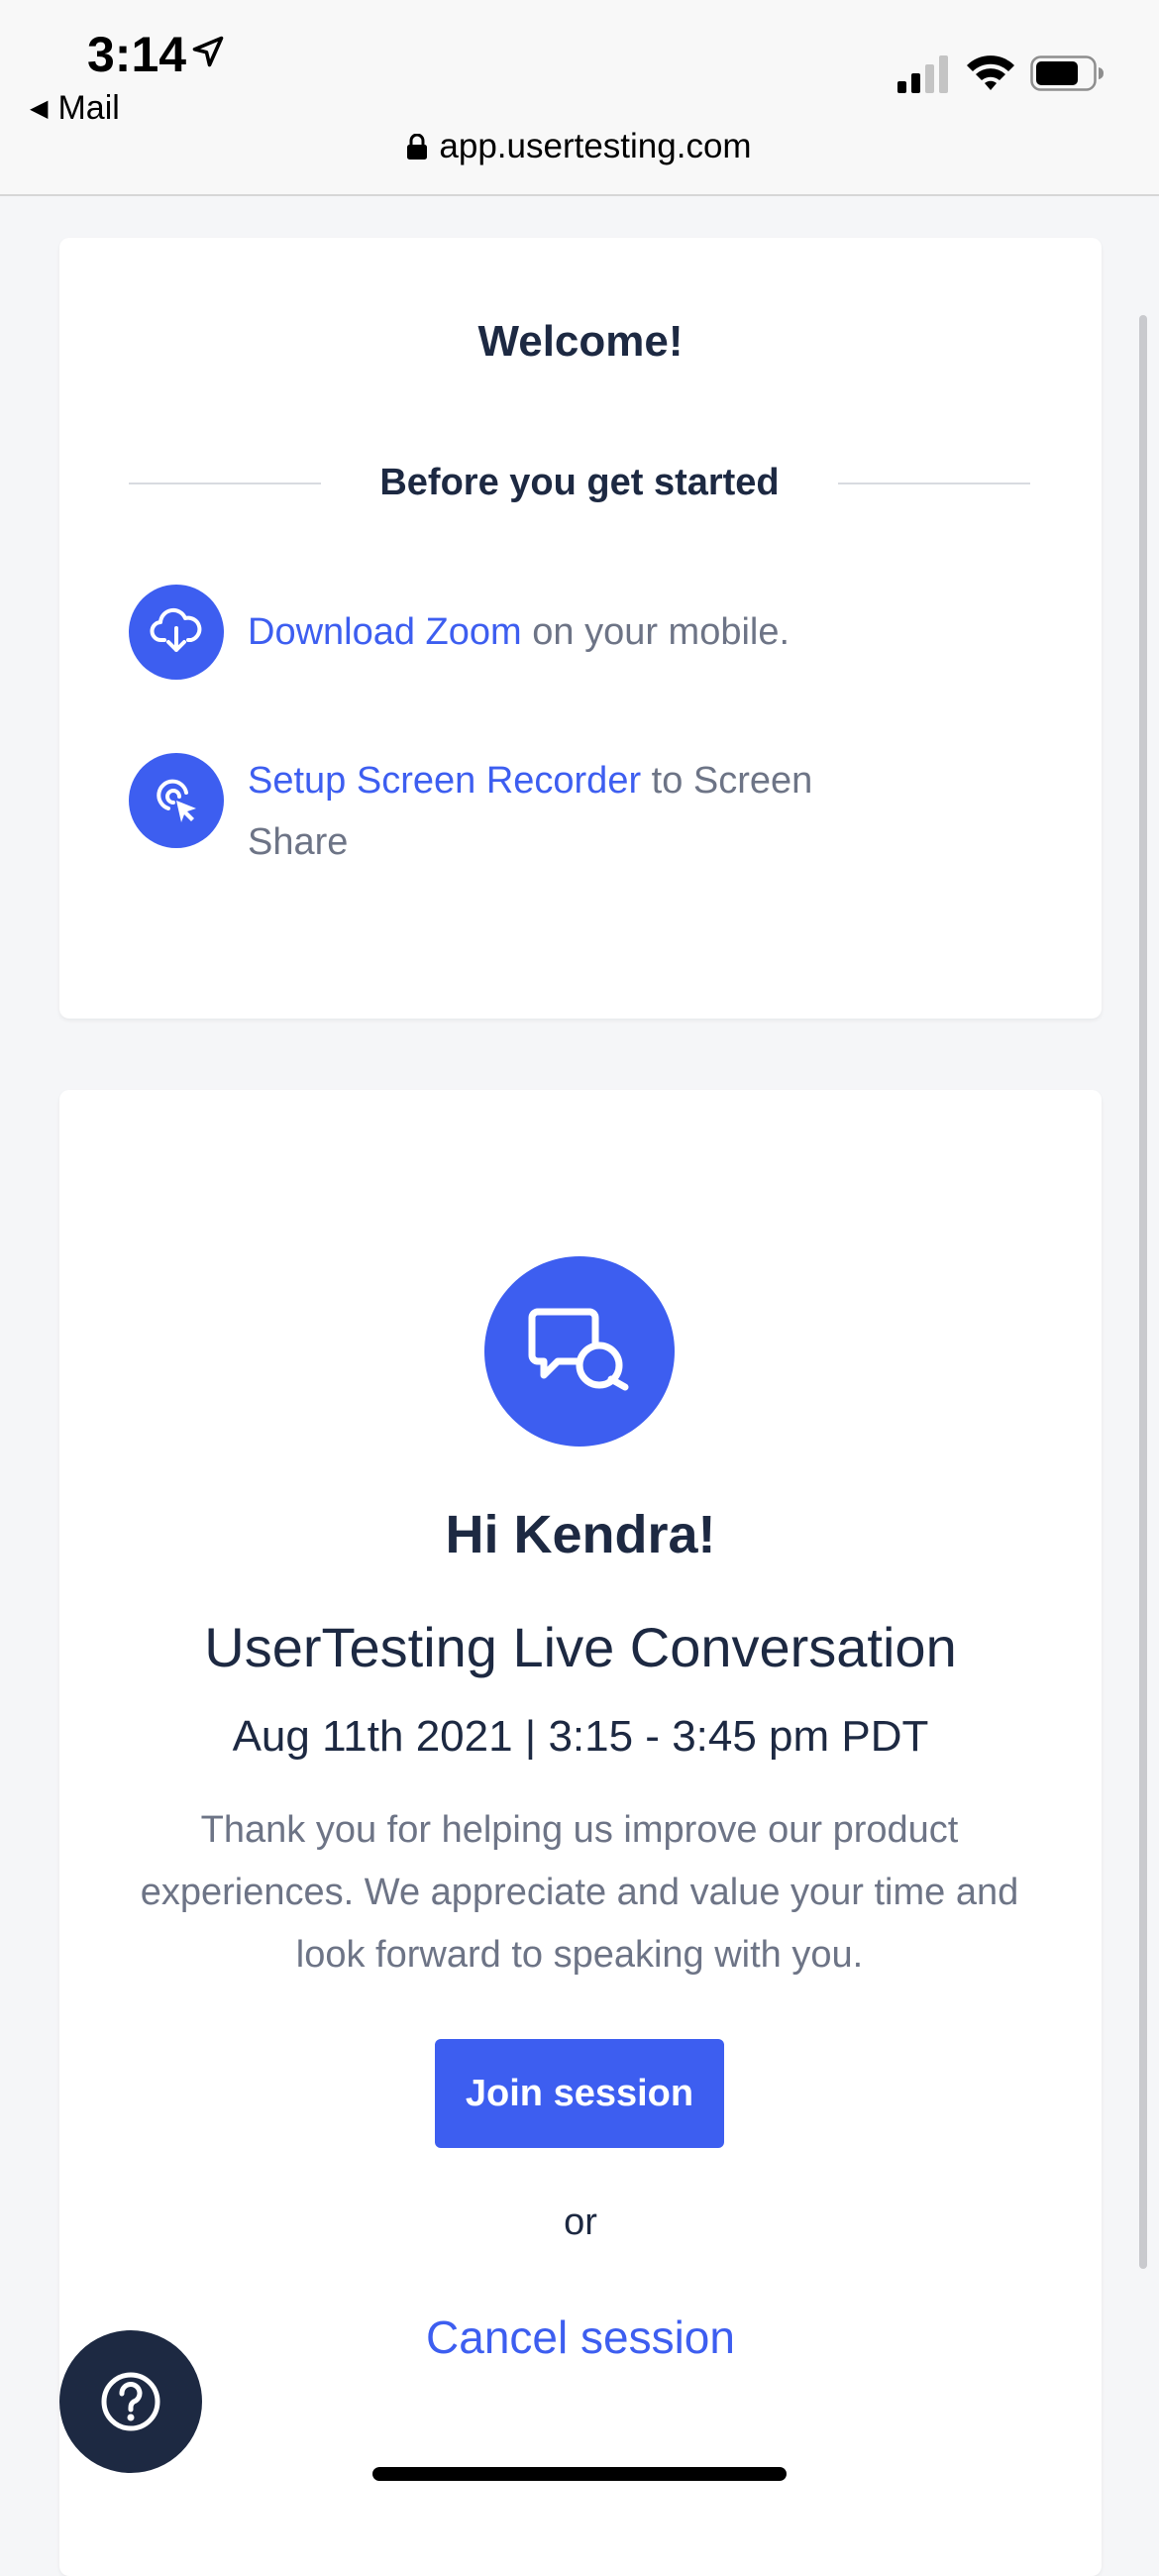 This screenshot has width=1159, height=2576. I want to click on task-screen-recorder: Setup Screen Recorder to Screen Share, so click(574, 813).